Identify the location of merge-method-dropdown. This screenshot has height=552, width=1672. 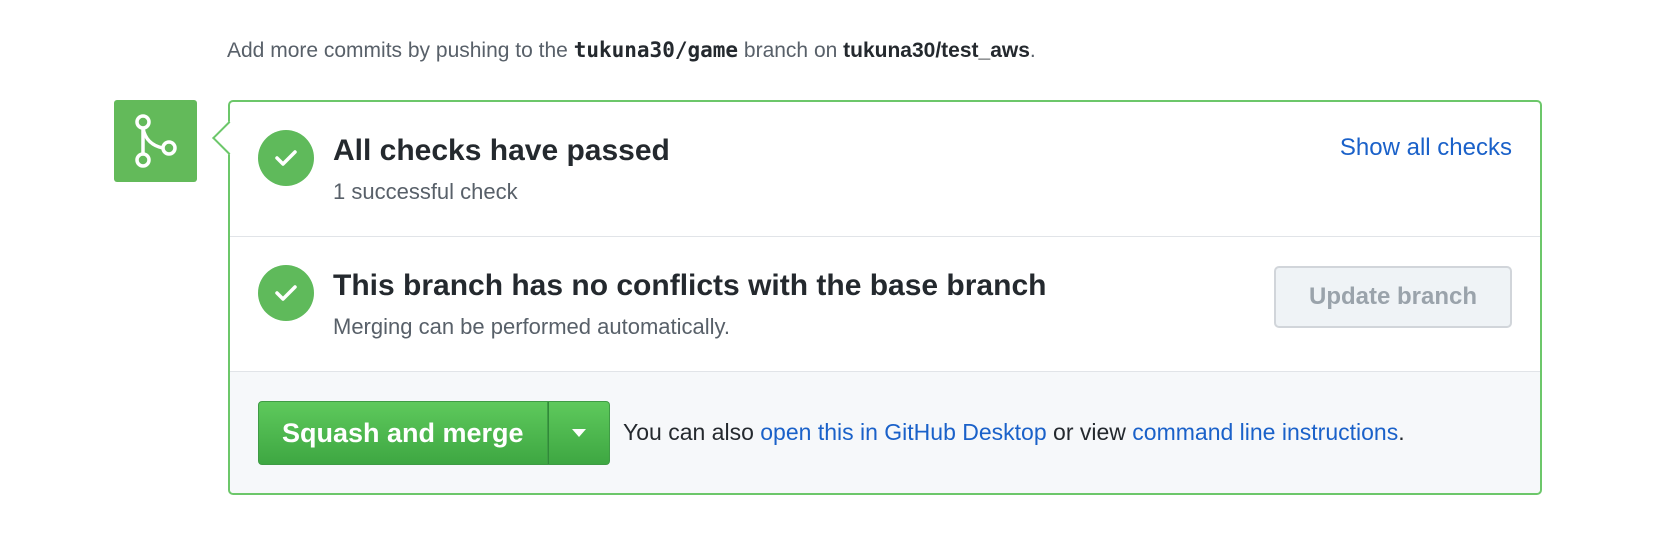
(578, 433).